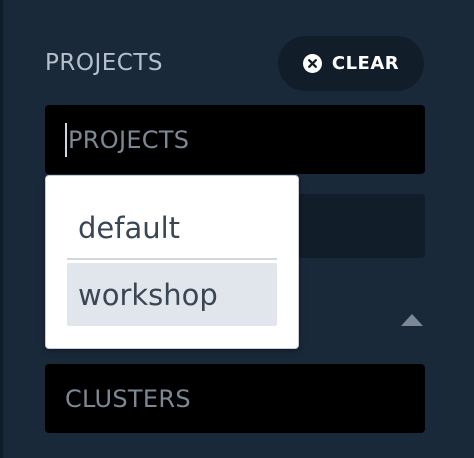 The height and width of the screenshot is (458, 474). I want to click on projects-section-label: PROJECTS, so click(104, 63).